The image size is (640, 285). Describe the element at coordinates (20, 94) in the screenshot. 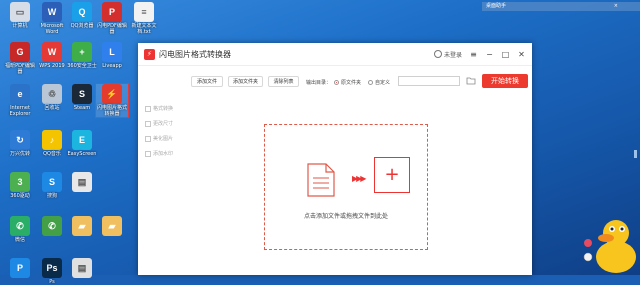

I see `desktop-icon-image: e` at that location.